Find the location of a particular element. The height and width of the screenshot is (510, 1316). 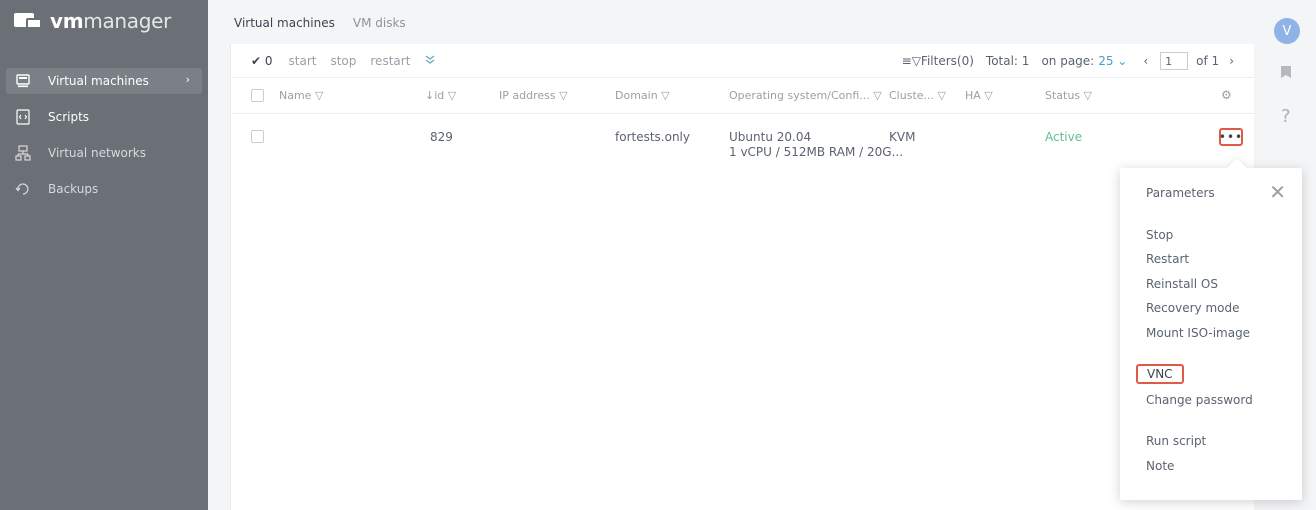

prev-page-button: ‹ is located at coordinates (1145, 61).